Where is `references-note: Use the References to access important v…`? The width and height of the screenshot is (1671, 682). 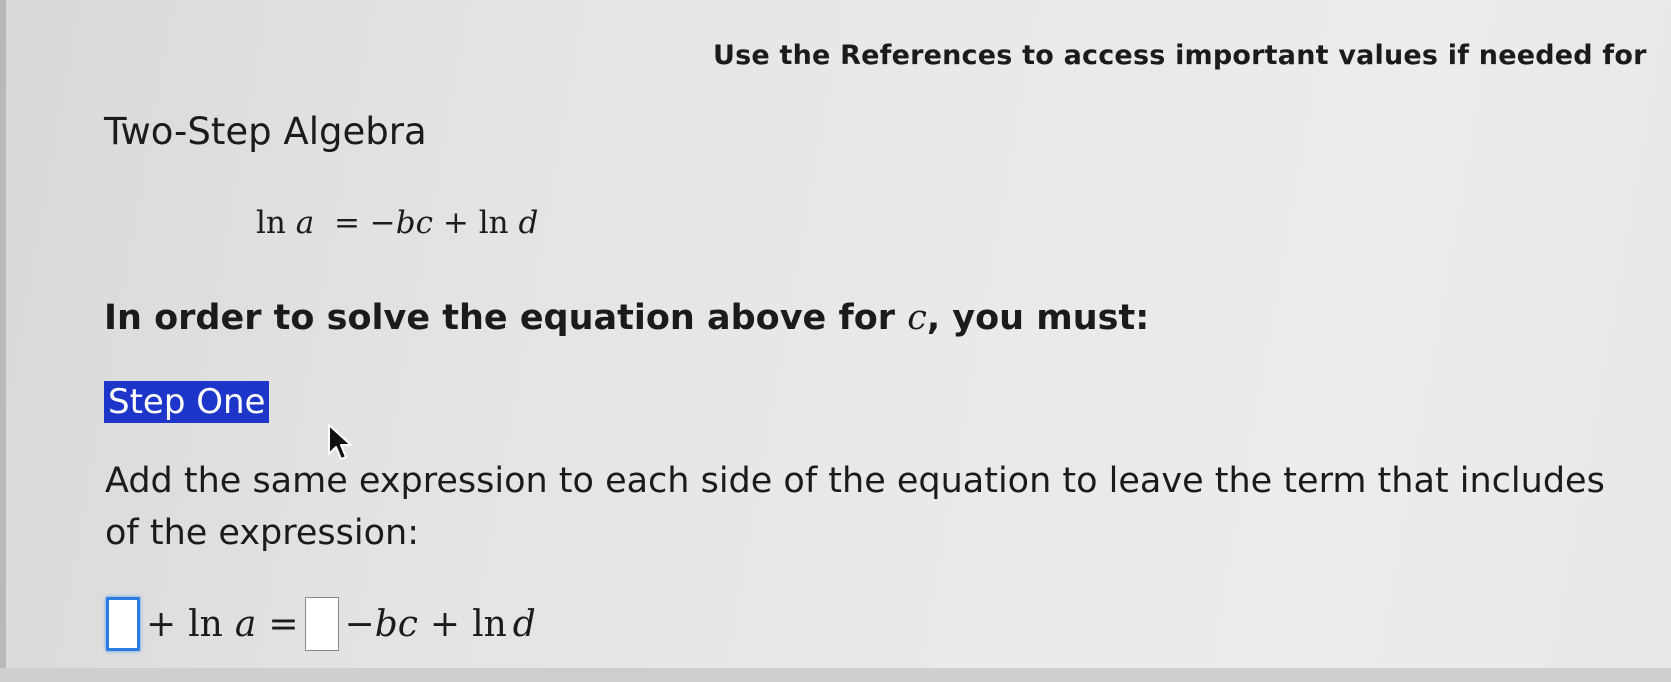 references-note: Use the References to access important v… is located at coordinates (1180, 55).